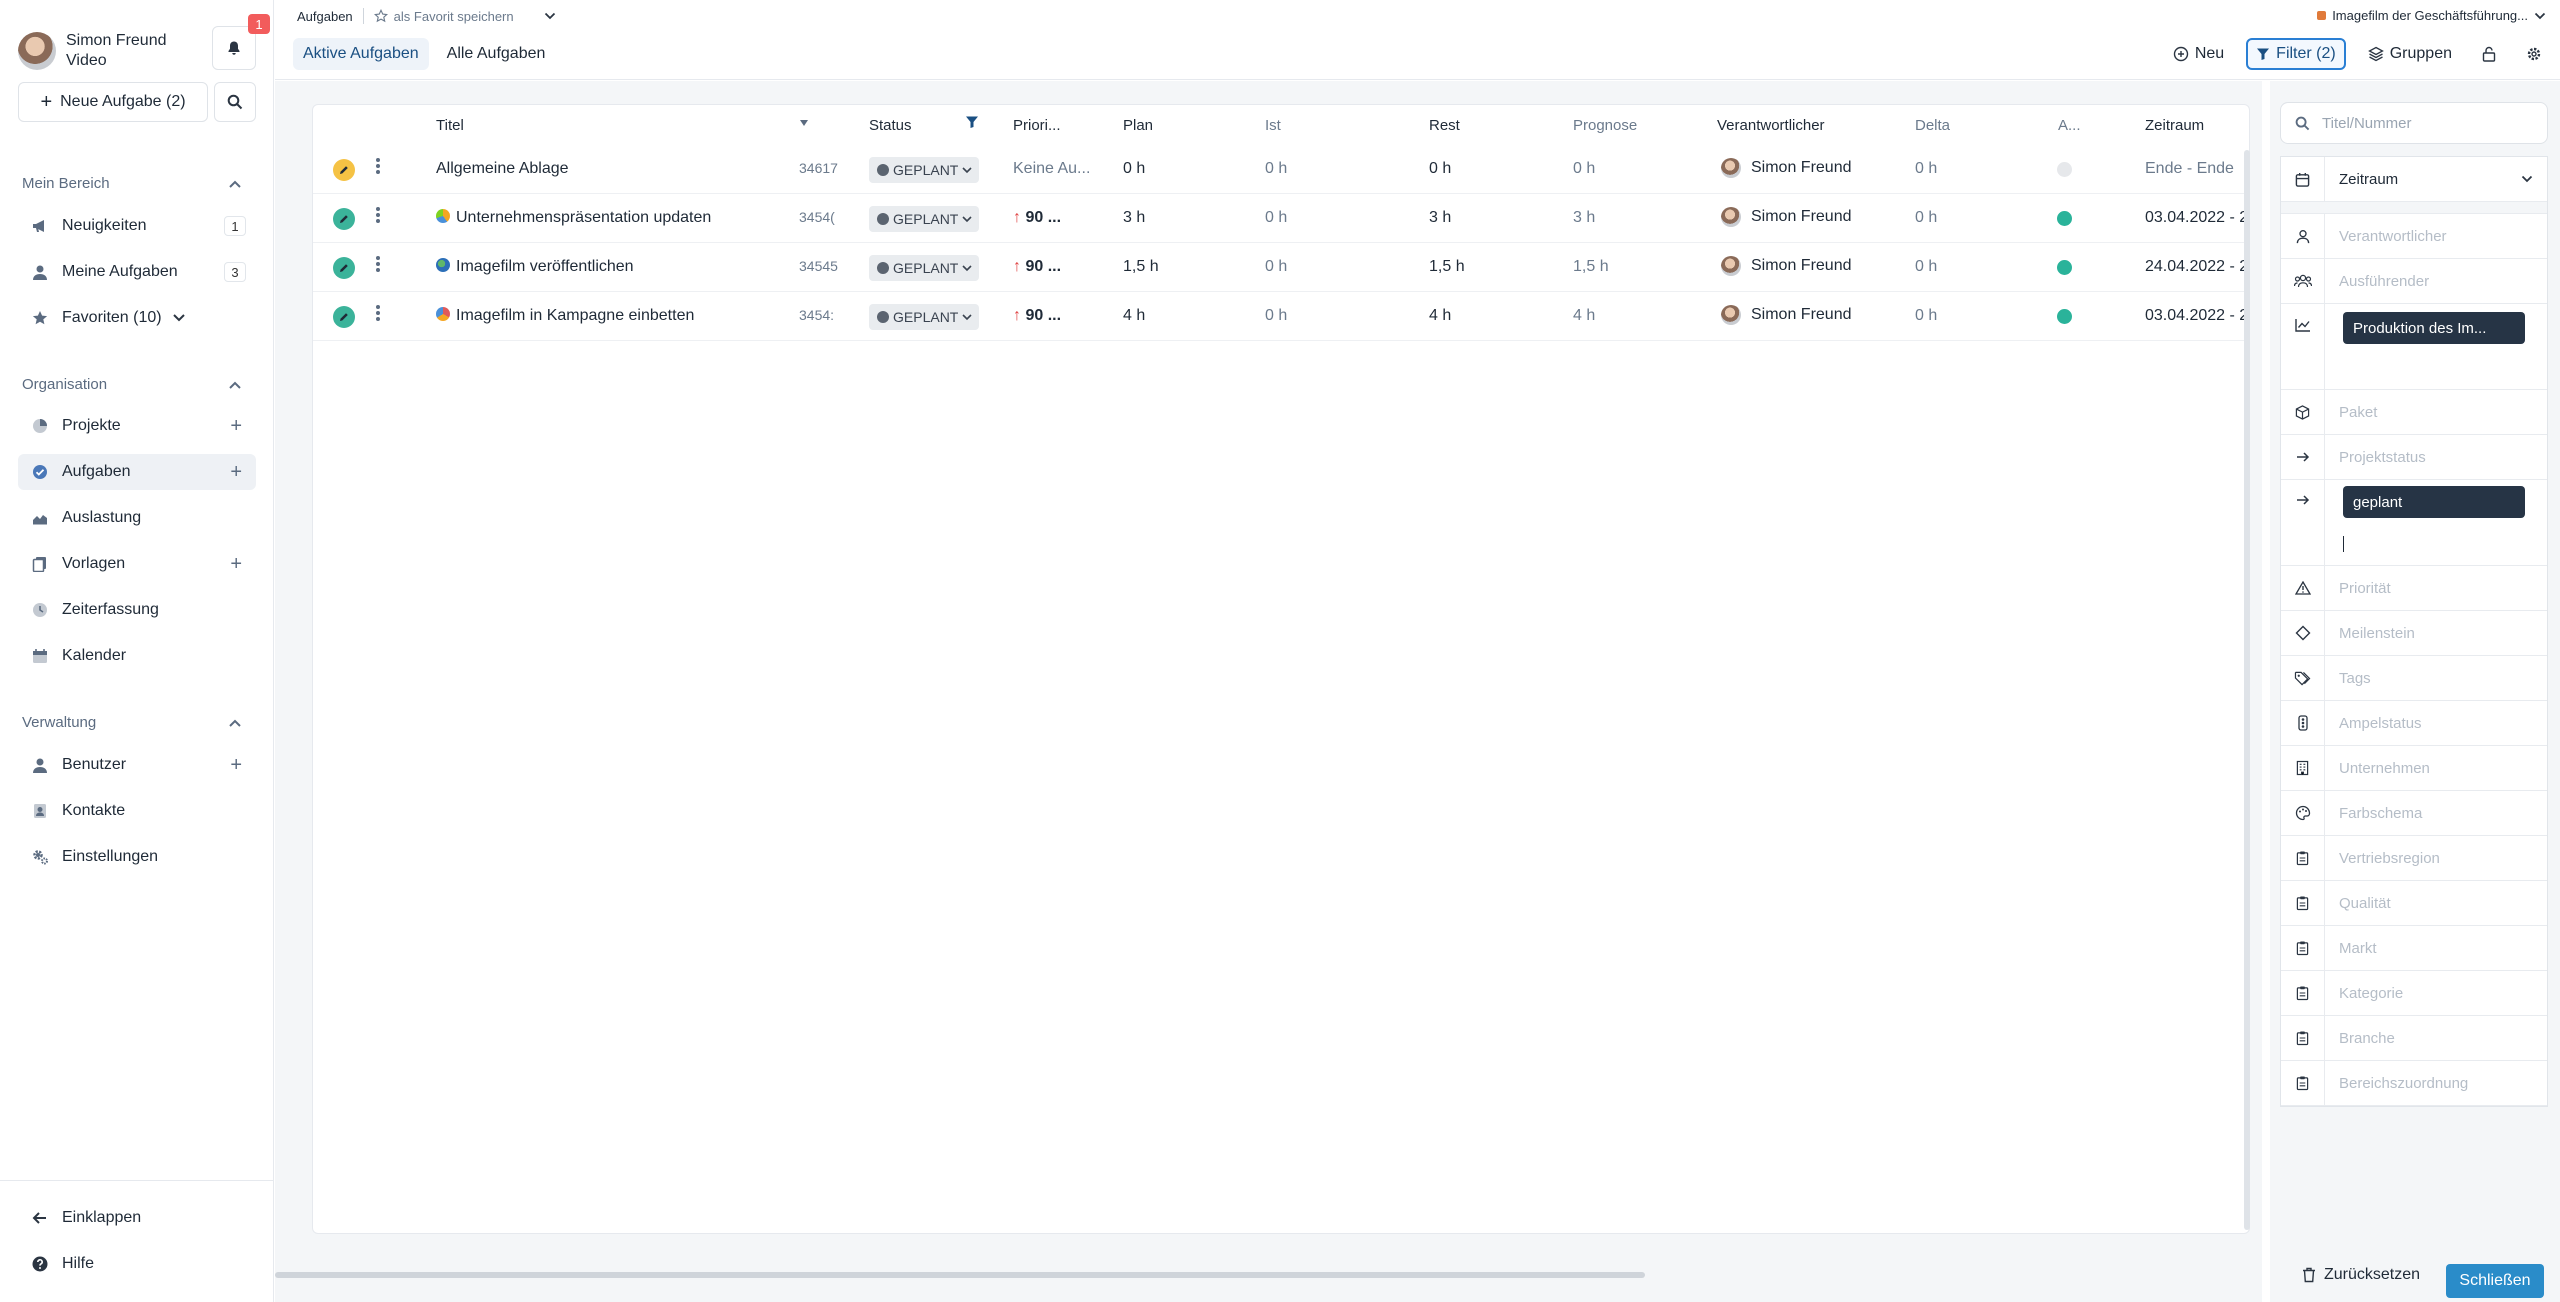  I want to click on task-title: Allgemeine Ablage, so click(502, 169).